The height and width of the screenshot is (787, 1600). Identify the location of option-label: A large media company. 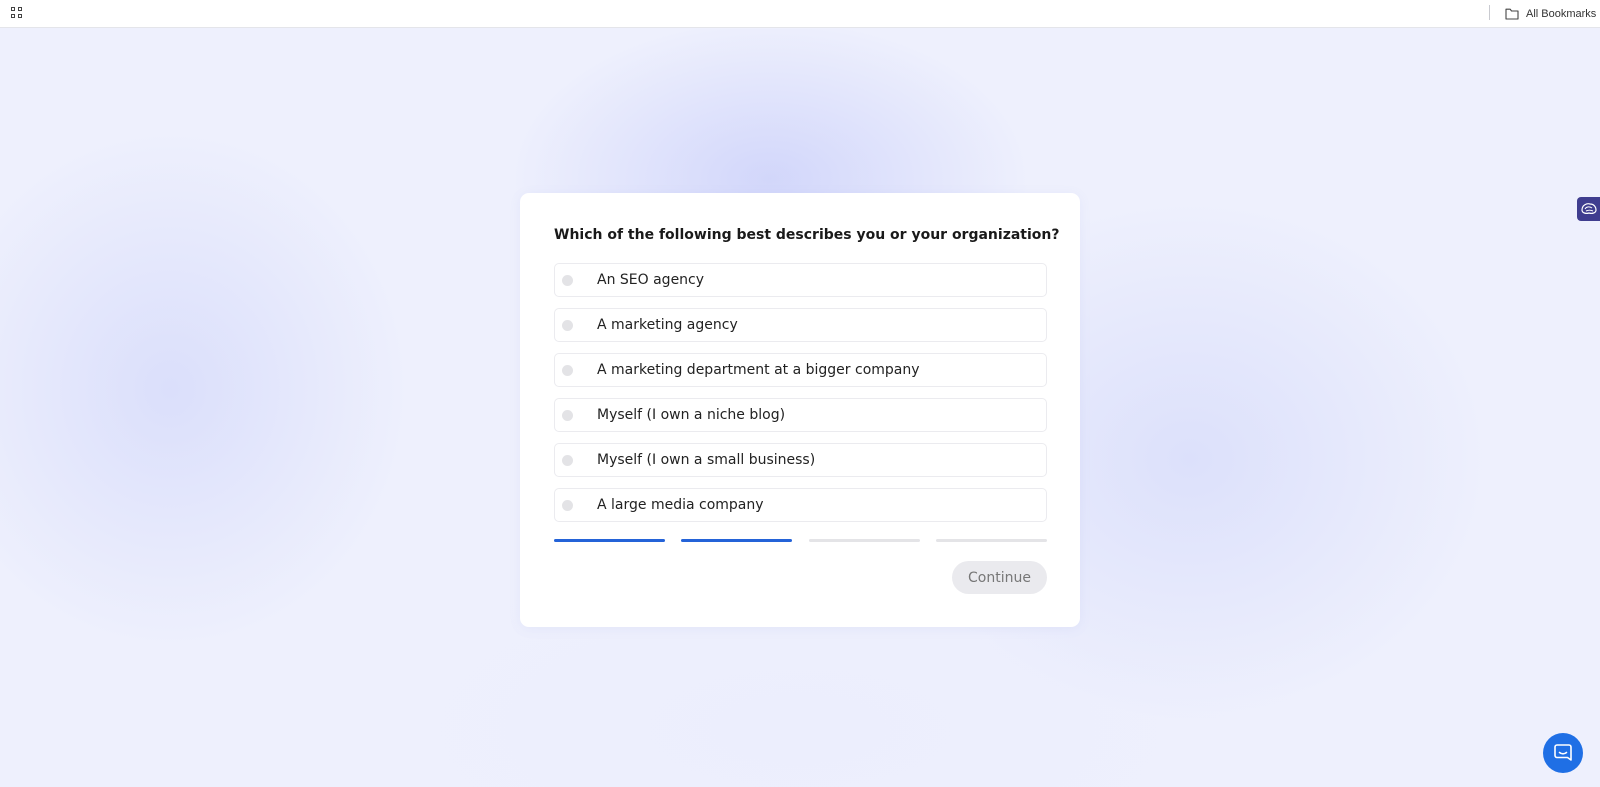
(680, 505).